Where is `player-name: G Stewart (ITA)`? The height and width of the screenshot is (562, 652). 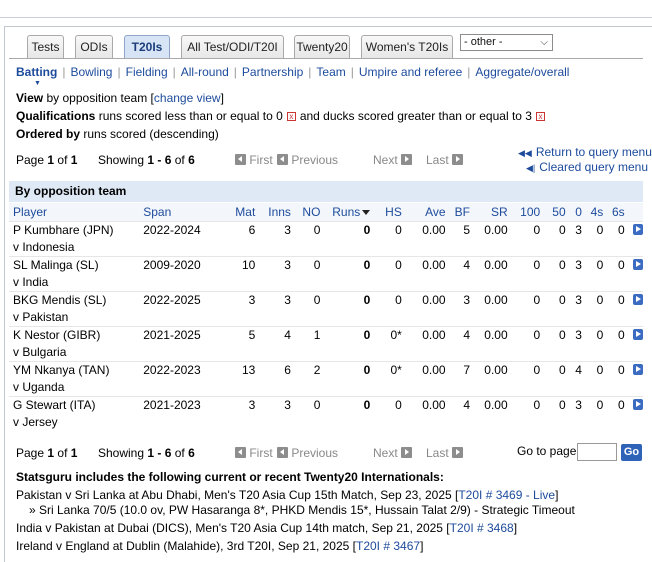
player-name: G Stewart (ITA) is located at coordinates (74, 404).